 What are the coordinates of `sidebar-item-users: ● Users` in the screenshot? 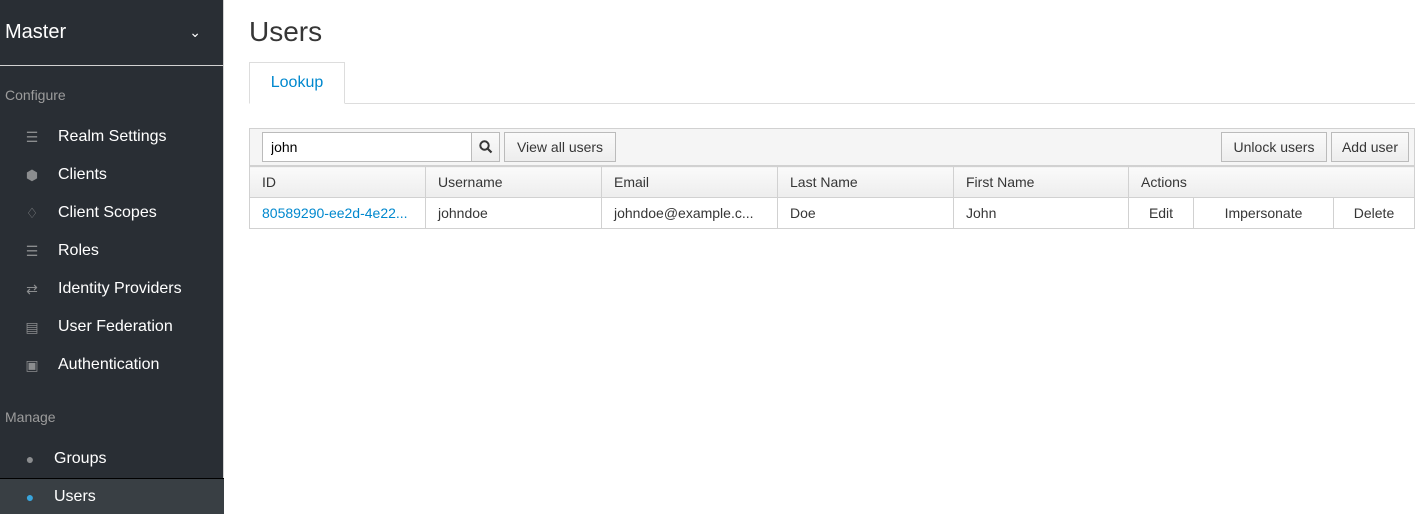 It's located at (112, 496).